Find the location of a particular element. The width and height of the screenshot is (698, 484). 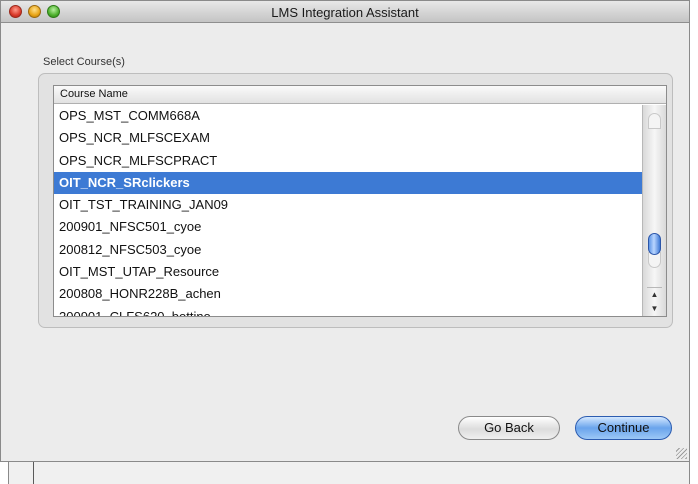

course-row: OPS_NCR_MLFSCPRACT is located at coordinates (348, 161).